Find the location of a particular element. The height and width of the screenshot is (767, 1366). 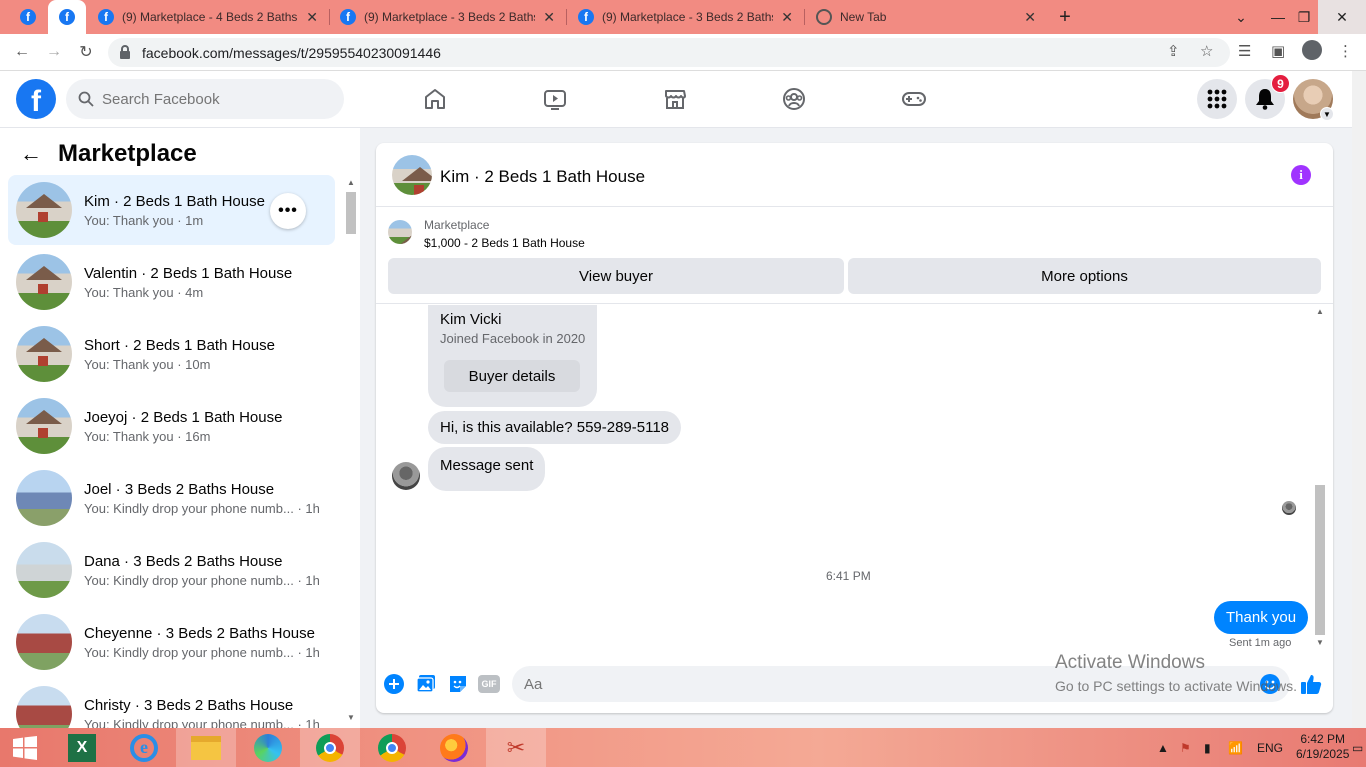

browser-tab-4: f (9) Marketplace - 3 Beds 2 Baths ✕ is located at coordinates (447, 17).